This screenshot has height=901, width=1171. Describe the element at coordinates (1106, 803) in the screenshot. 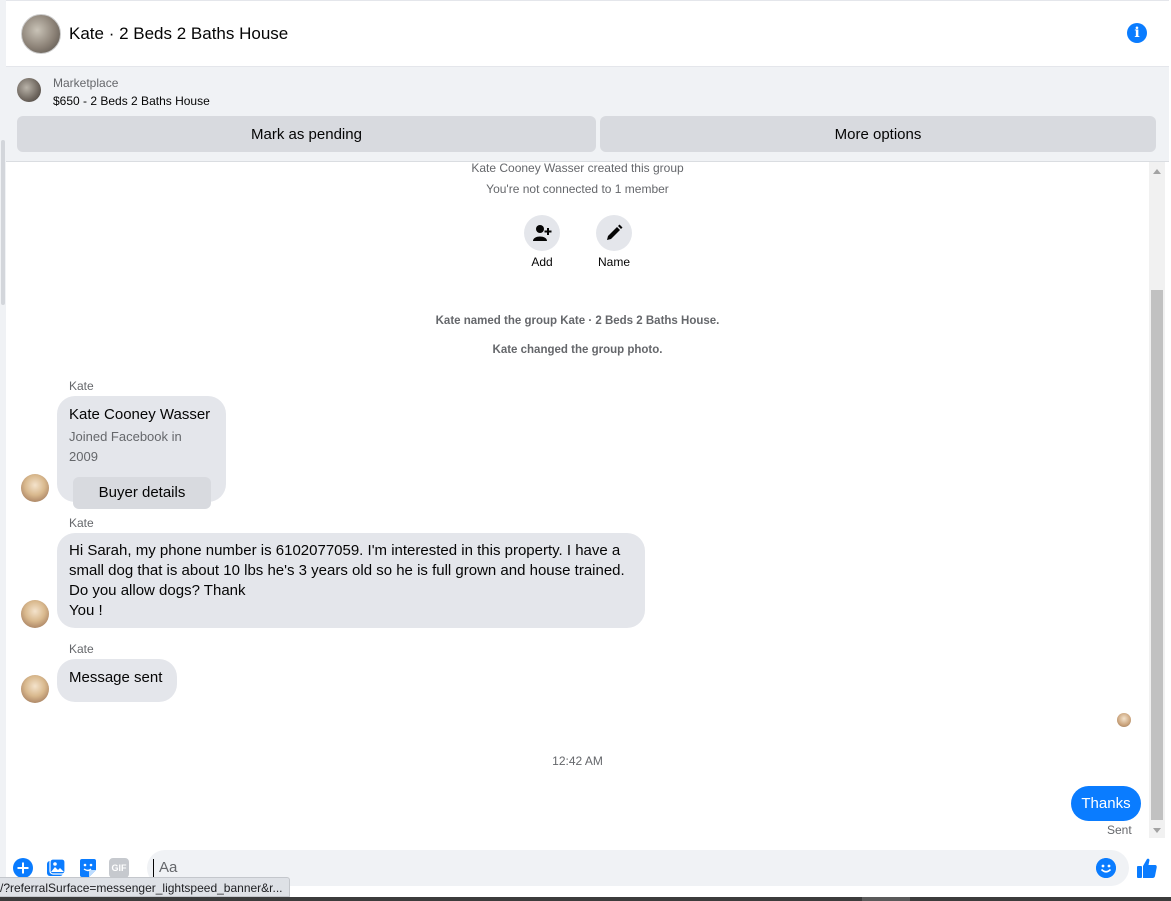

I see `outgoing-message-bubble: Thanks` at that location.